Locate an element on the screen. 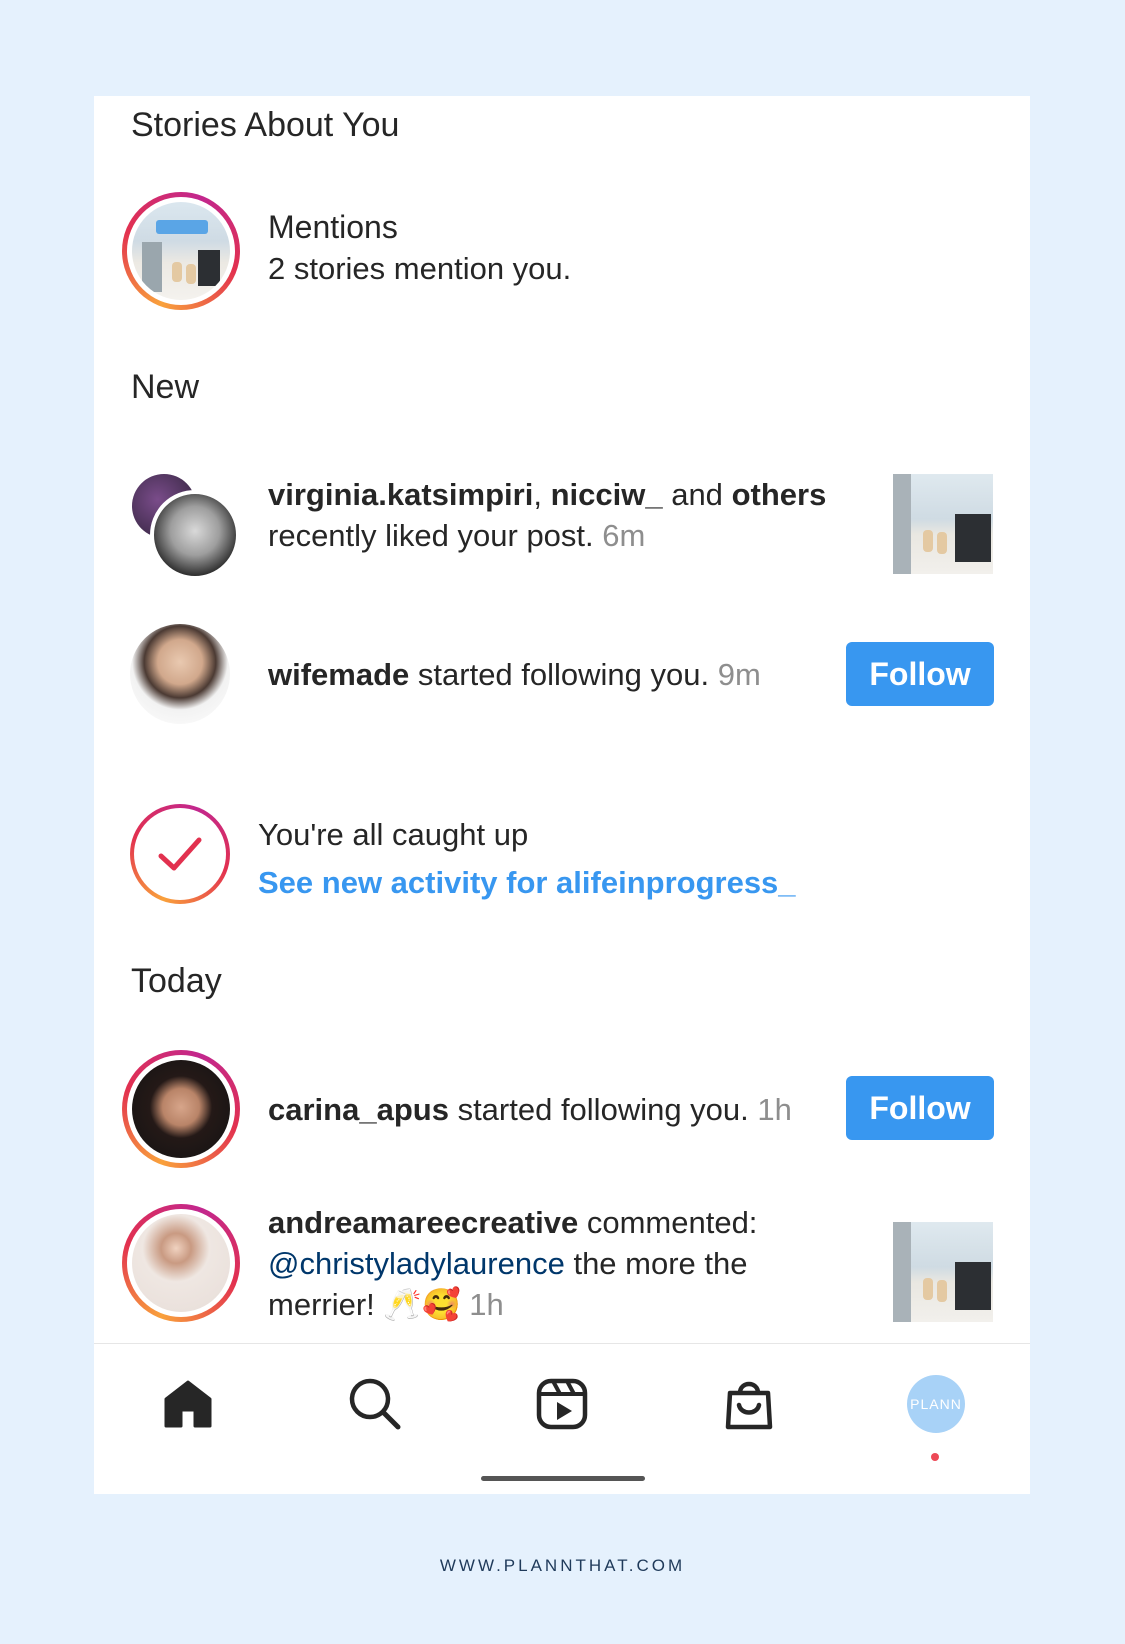 The image size is (1125, 1644). likes-time: 6m is located at coordinates (624, 535).